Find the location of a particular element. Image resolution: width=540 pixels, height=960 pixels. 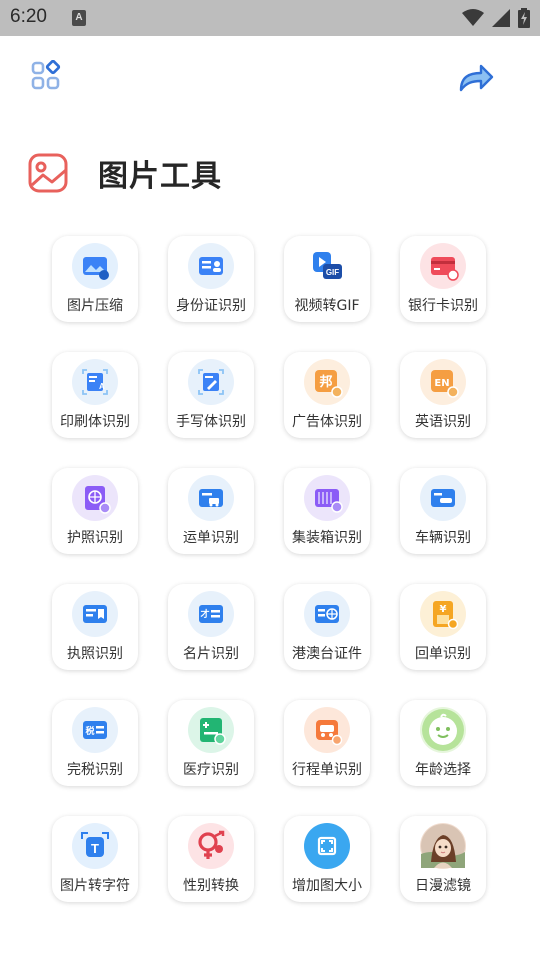

tool-medical-button: 医疗识别 is located at coordinates (211, 743).